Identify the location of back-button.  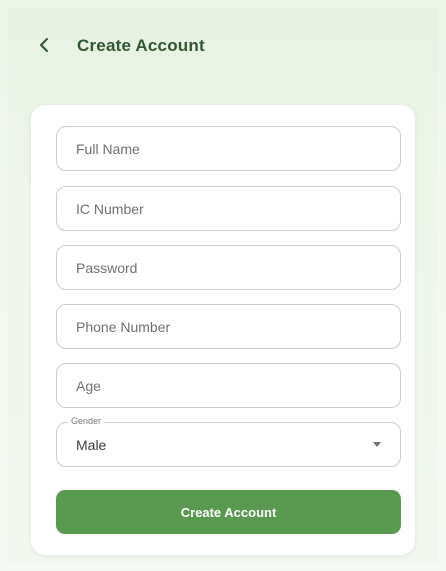
(44, 47).